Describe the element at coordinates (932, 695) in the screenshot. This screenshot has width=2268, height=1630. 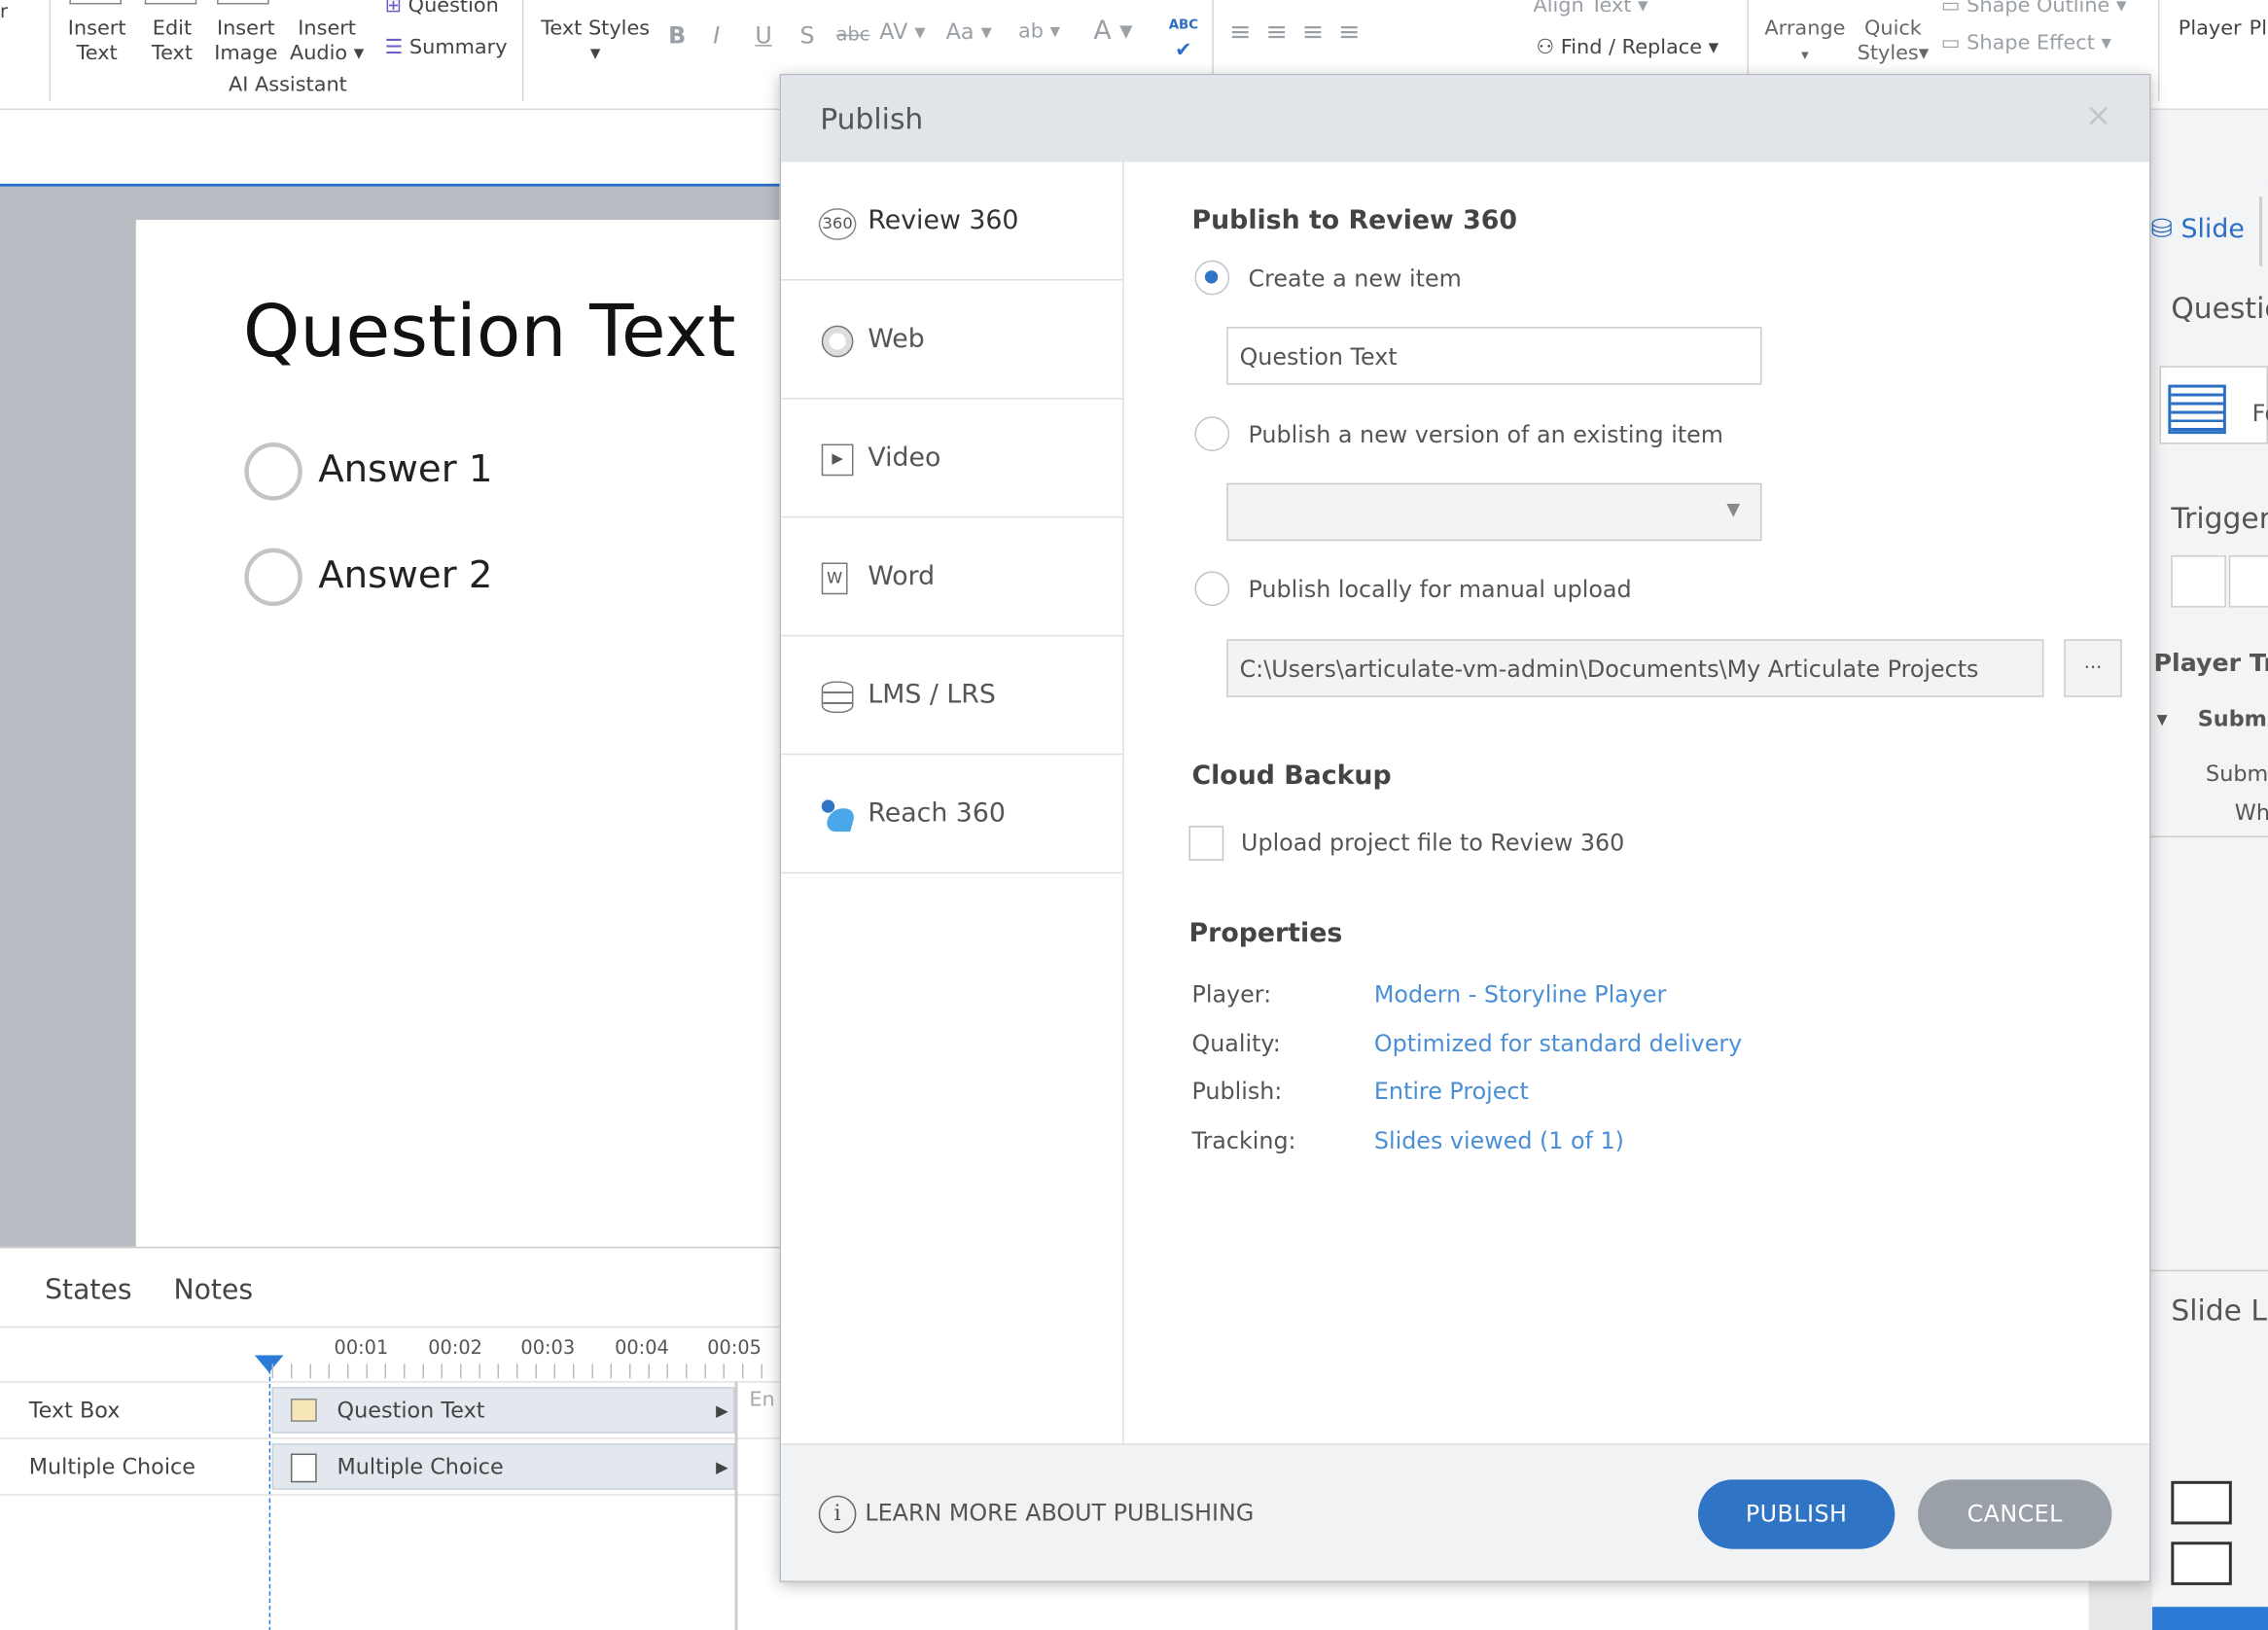
I see `nav-label: LMS / LRS` at that location.